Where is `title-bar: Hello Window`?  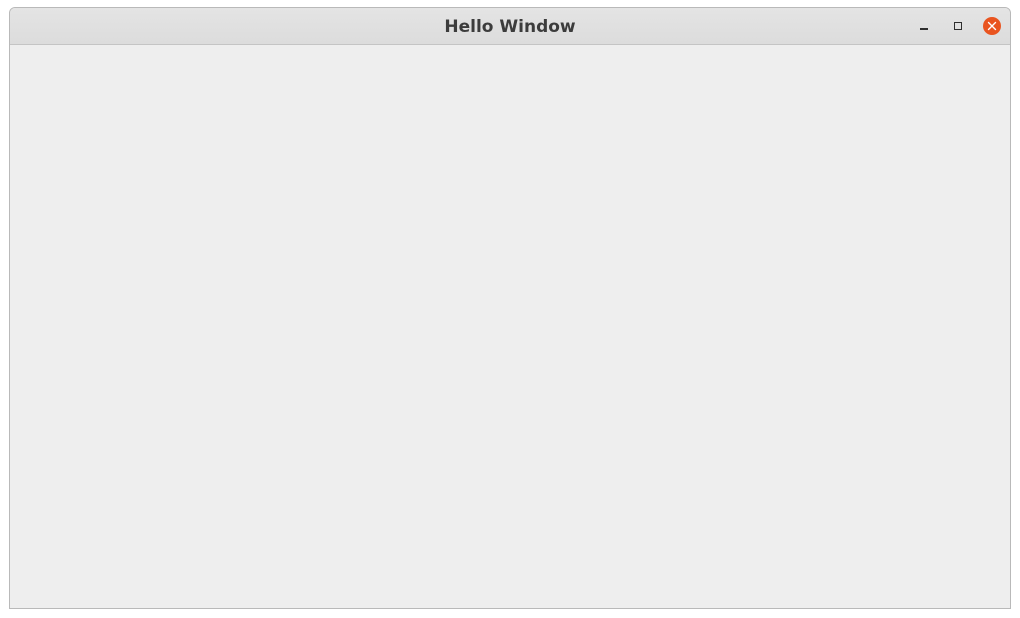
title-bar: Hello Window is located at coordinates (510, 26).